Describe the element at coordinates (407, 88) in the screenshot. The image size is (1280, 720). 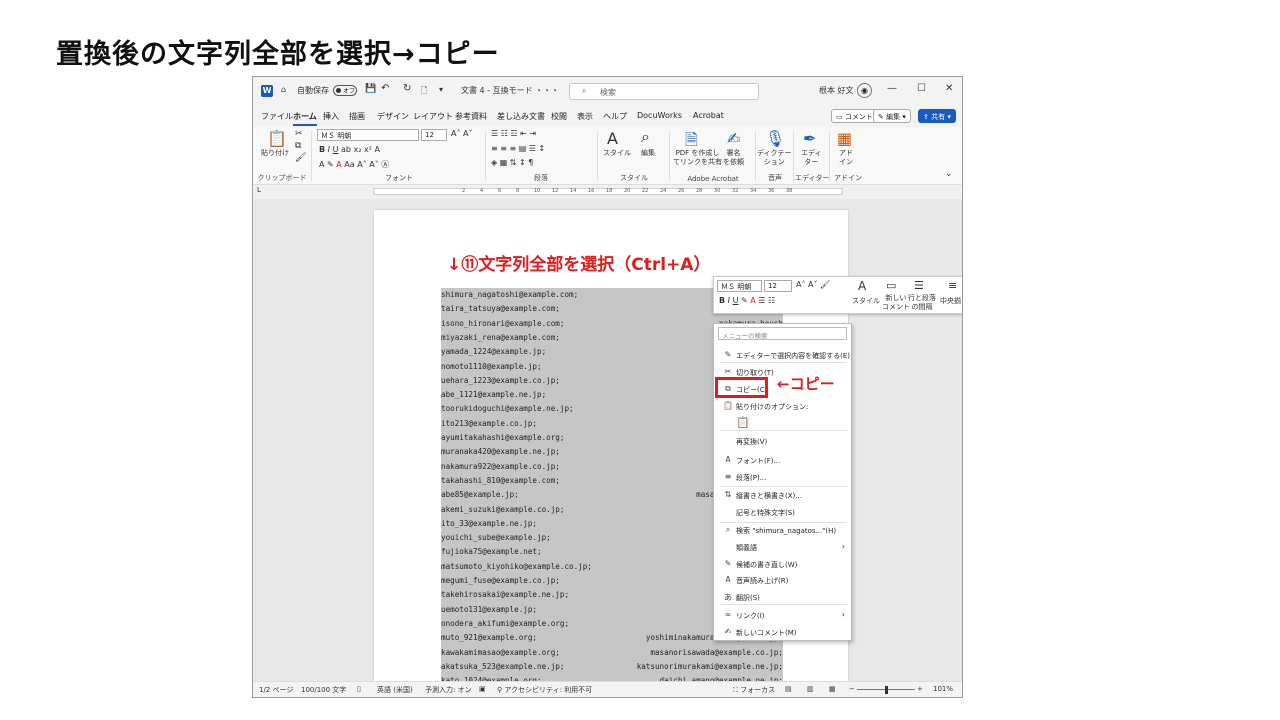
I see `redo-icon: ↻` at that location.